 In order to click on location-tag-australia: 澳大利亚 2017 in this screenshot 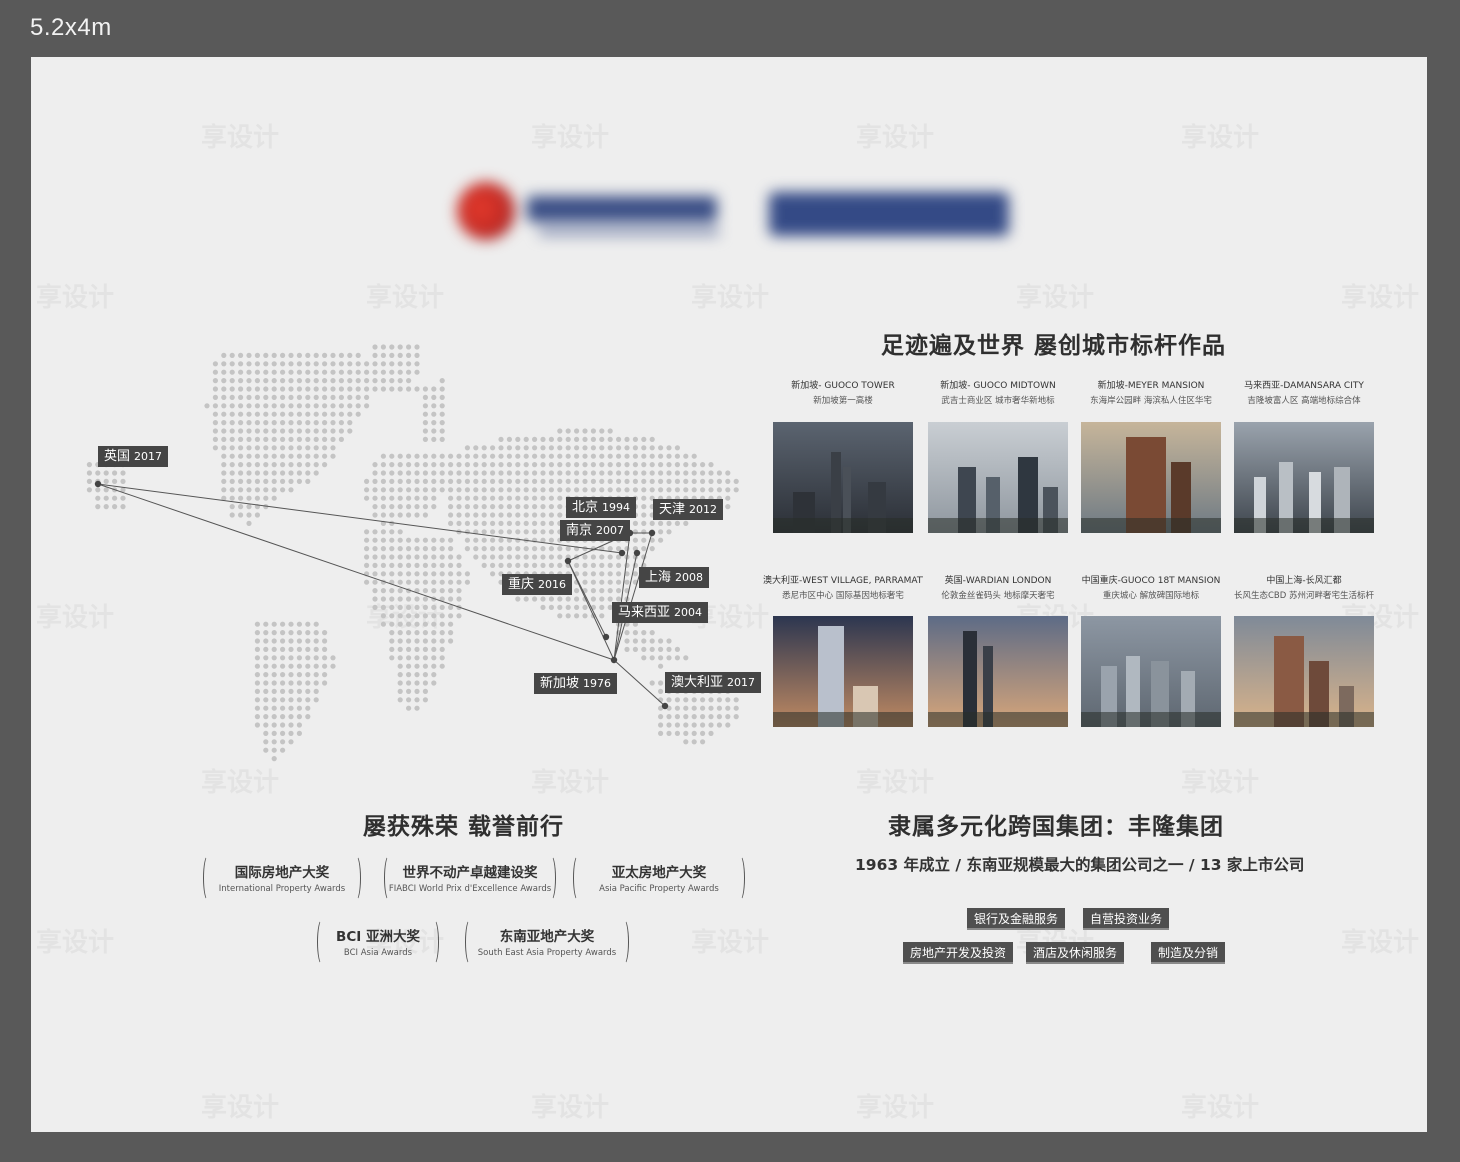, I will do `click(713, 682)`.